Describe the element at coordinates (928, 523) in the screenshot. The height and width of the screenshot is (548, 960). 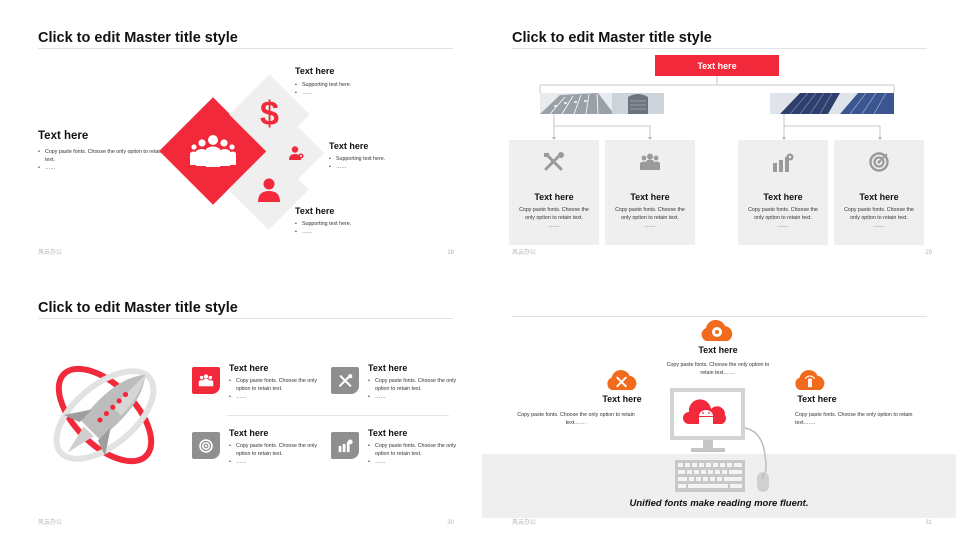
I see `page-number: 31` at that location.